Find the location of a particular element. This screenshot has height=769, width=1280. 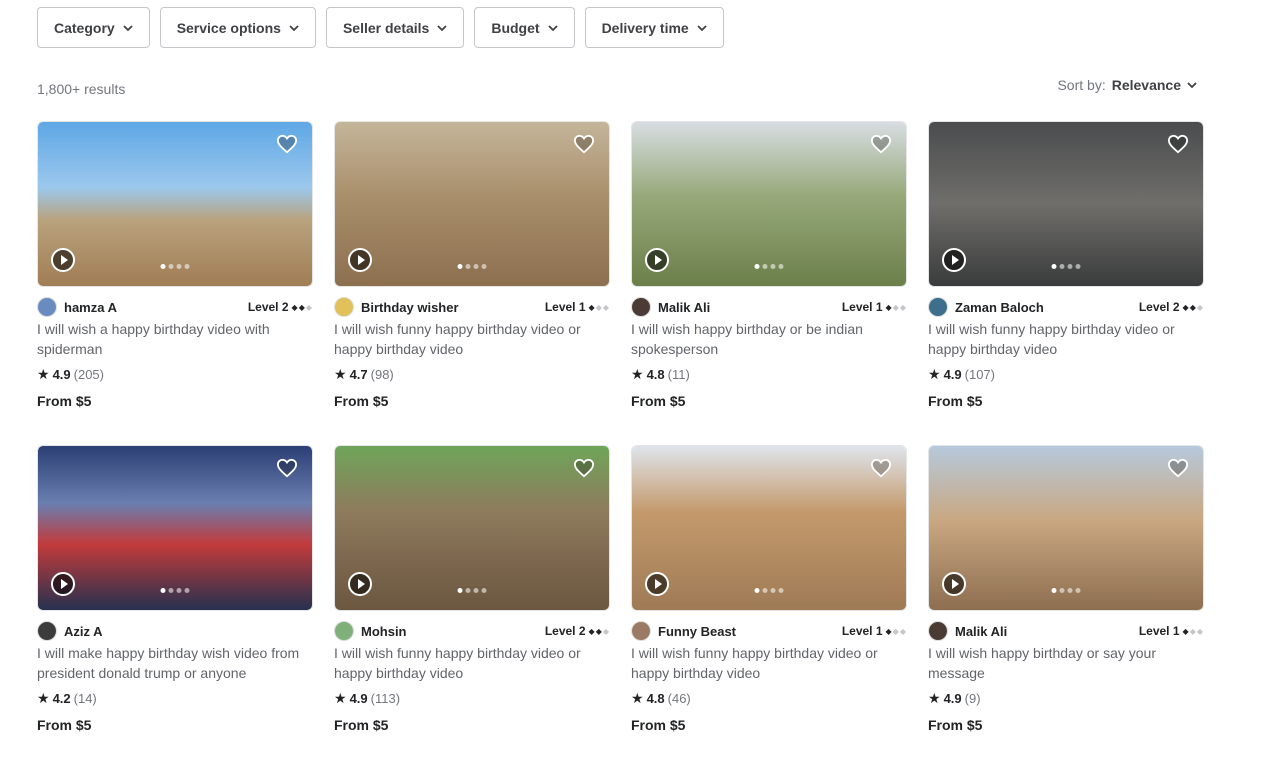

seller-name: Birthday wisher is located at coordinates (453, 307).